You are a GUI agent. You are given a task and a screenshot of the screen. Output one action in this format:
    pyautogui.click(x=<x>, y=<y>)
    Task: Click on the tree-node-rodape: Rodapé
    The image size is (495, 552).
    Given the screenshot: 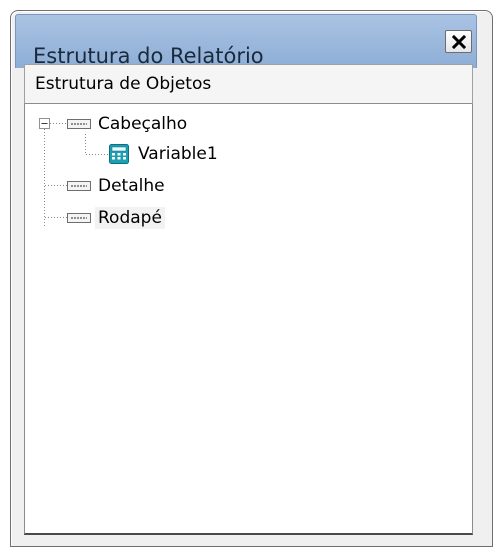 What is the action you would take?
    pyautogui.click(x=116, y=218)
    